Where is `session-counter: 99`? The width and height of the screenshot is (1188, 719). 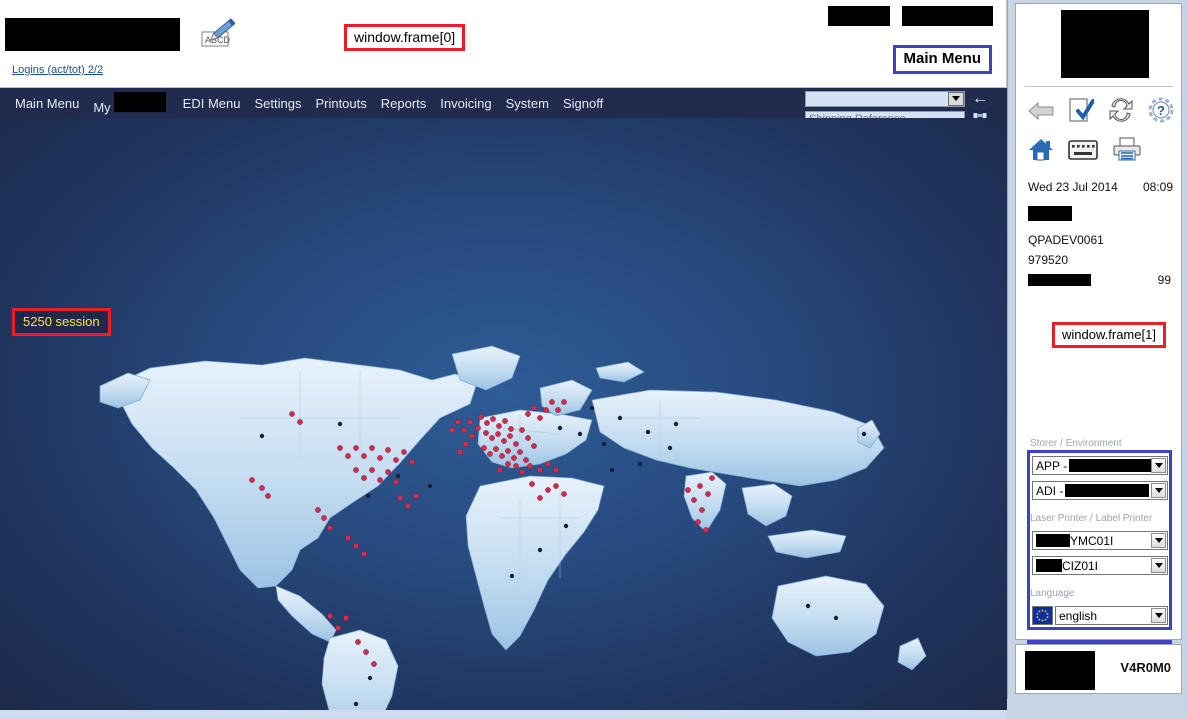
session-counter: 99 is located at coordinates (1164, 280).